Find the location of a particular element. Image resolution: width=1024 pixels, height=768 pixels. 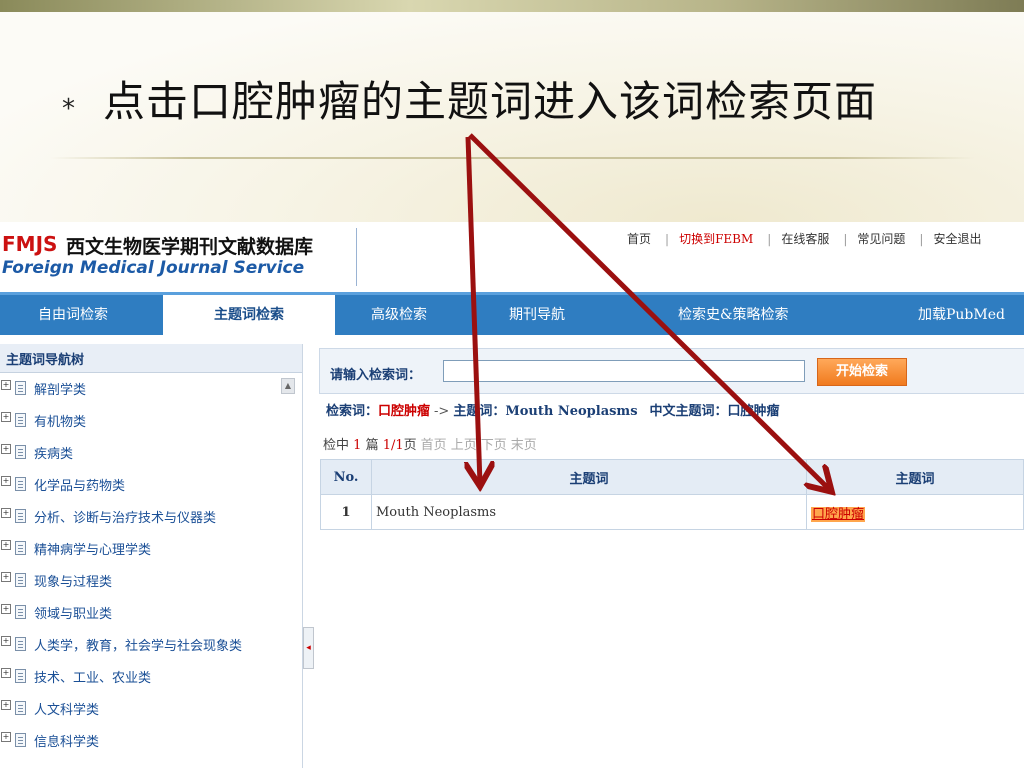

page-suffix: 页 is located at coordinates (410, 445).